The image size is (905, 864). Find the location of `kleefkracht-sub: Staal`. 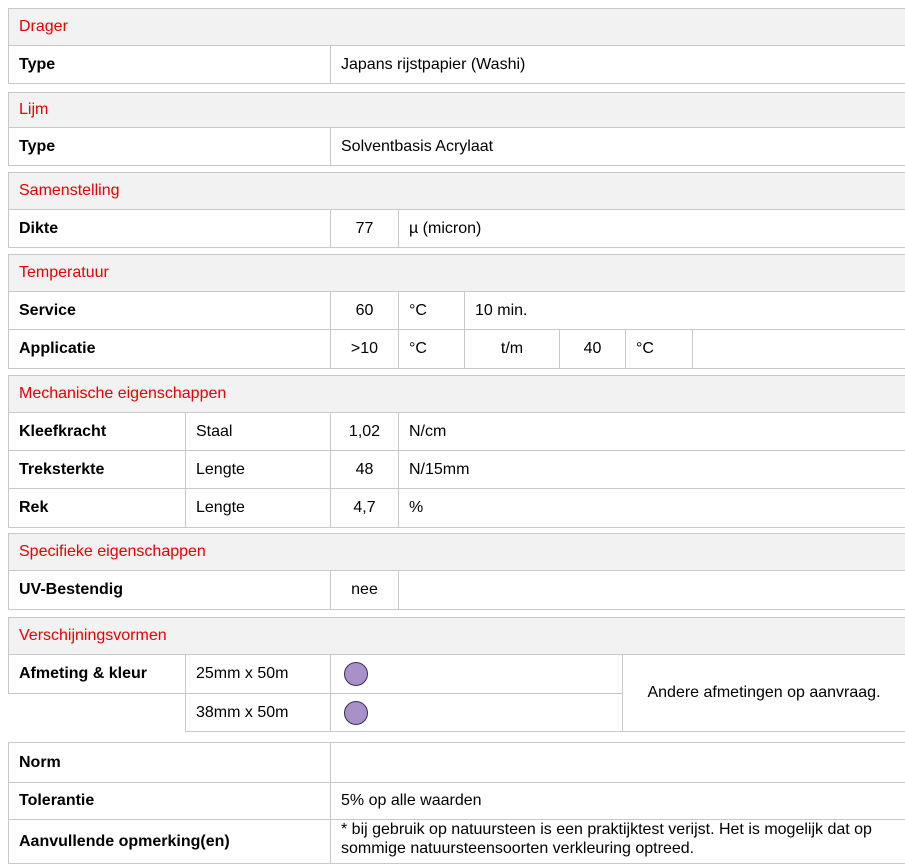

kleefkracht-sub: Staal is located at coordinates (258, 431).